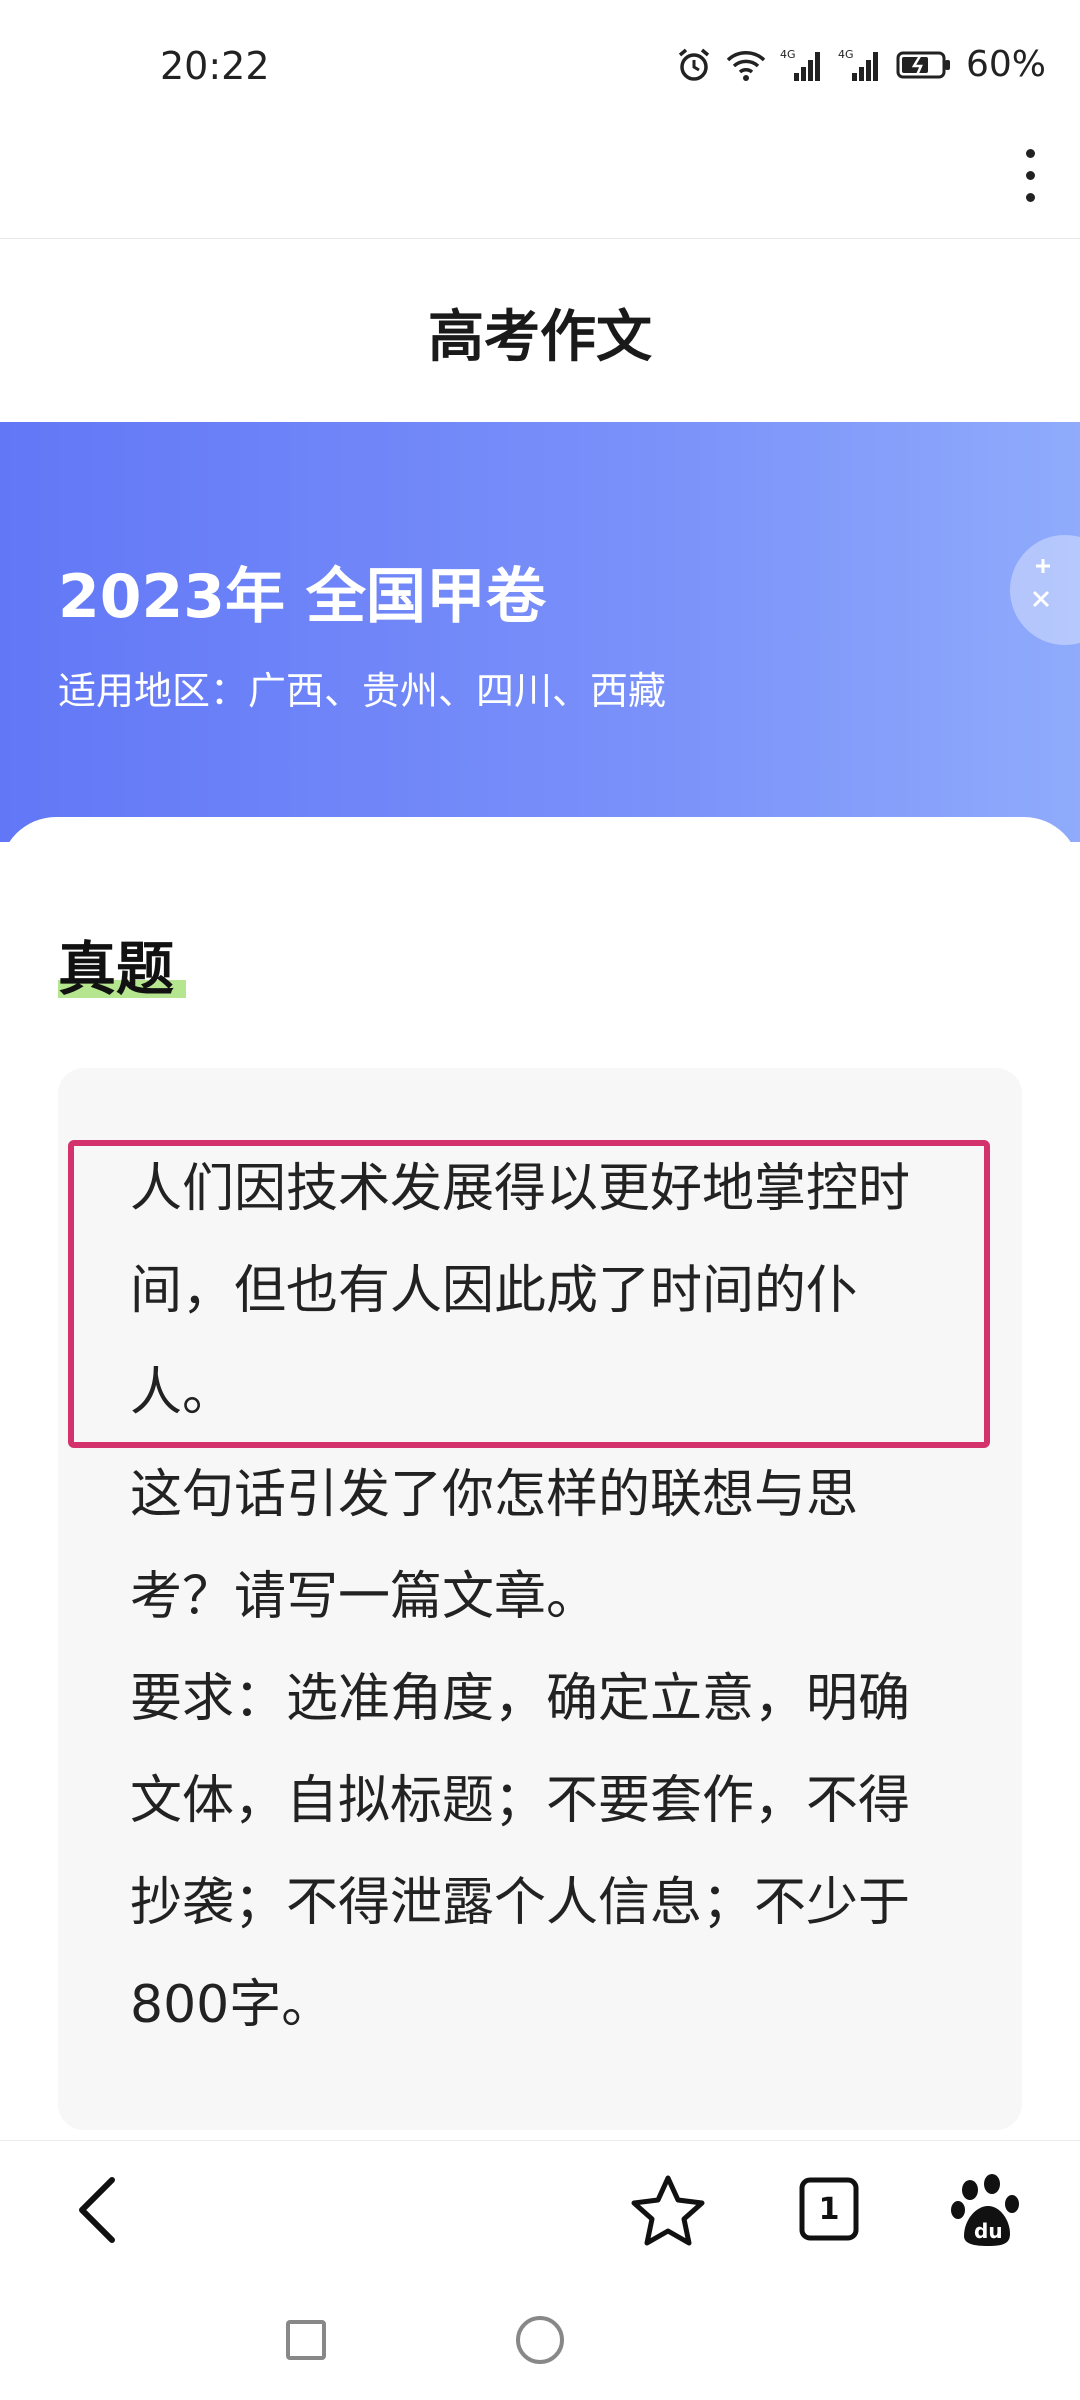  I want to click on star-icon, so click(668, 2213).